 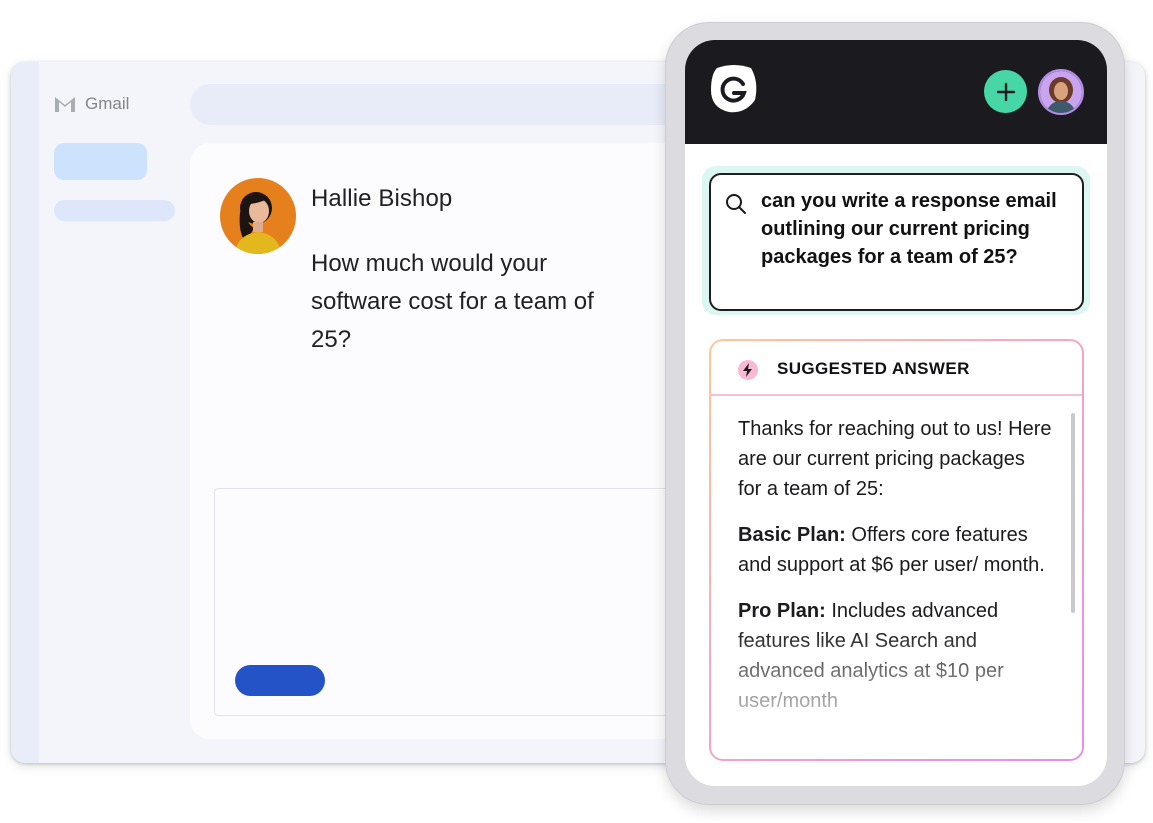 I want to click on add-button, so click(x=1005, y=91).